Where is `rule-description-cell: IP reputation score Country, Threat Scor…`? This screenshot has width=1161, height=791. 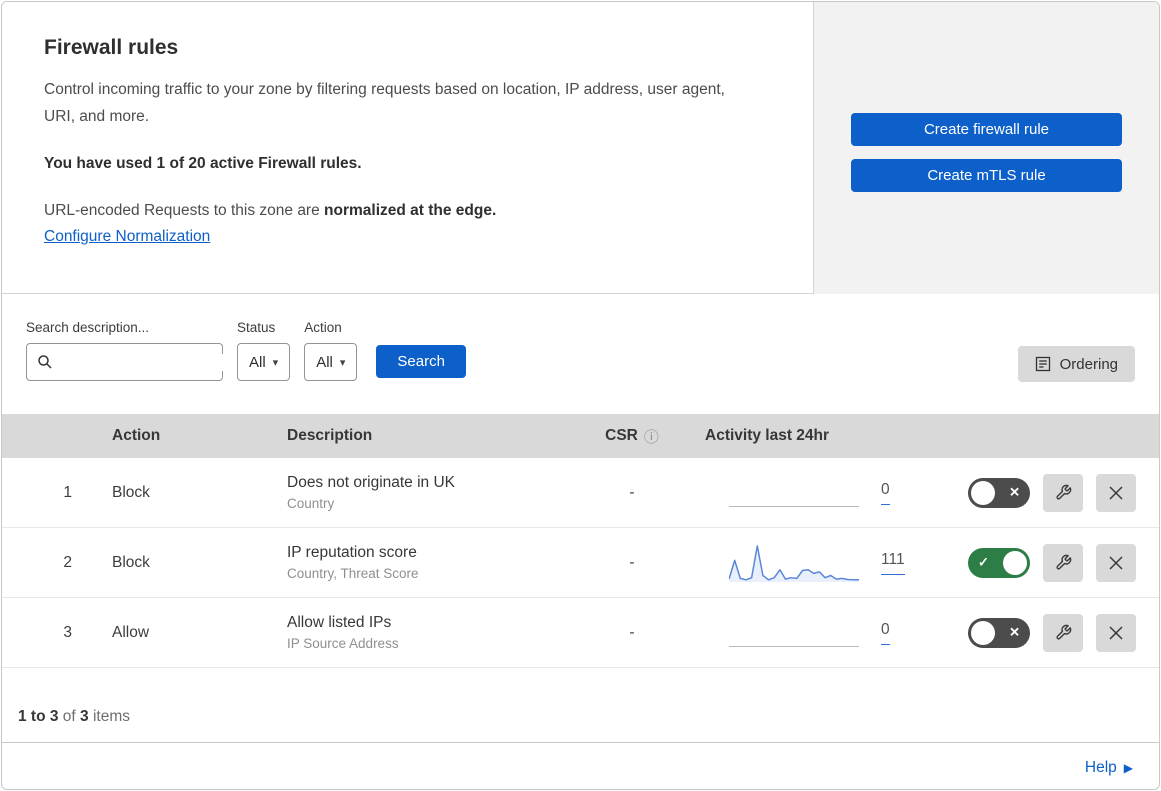
rule-description-cell: IP reputation score Country, Threat Scor… is located at coordinates (427, 562).